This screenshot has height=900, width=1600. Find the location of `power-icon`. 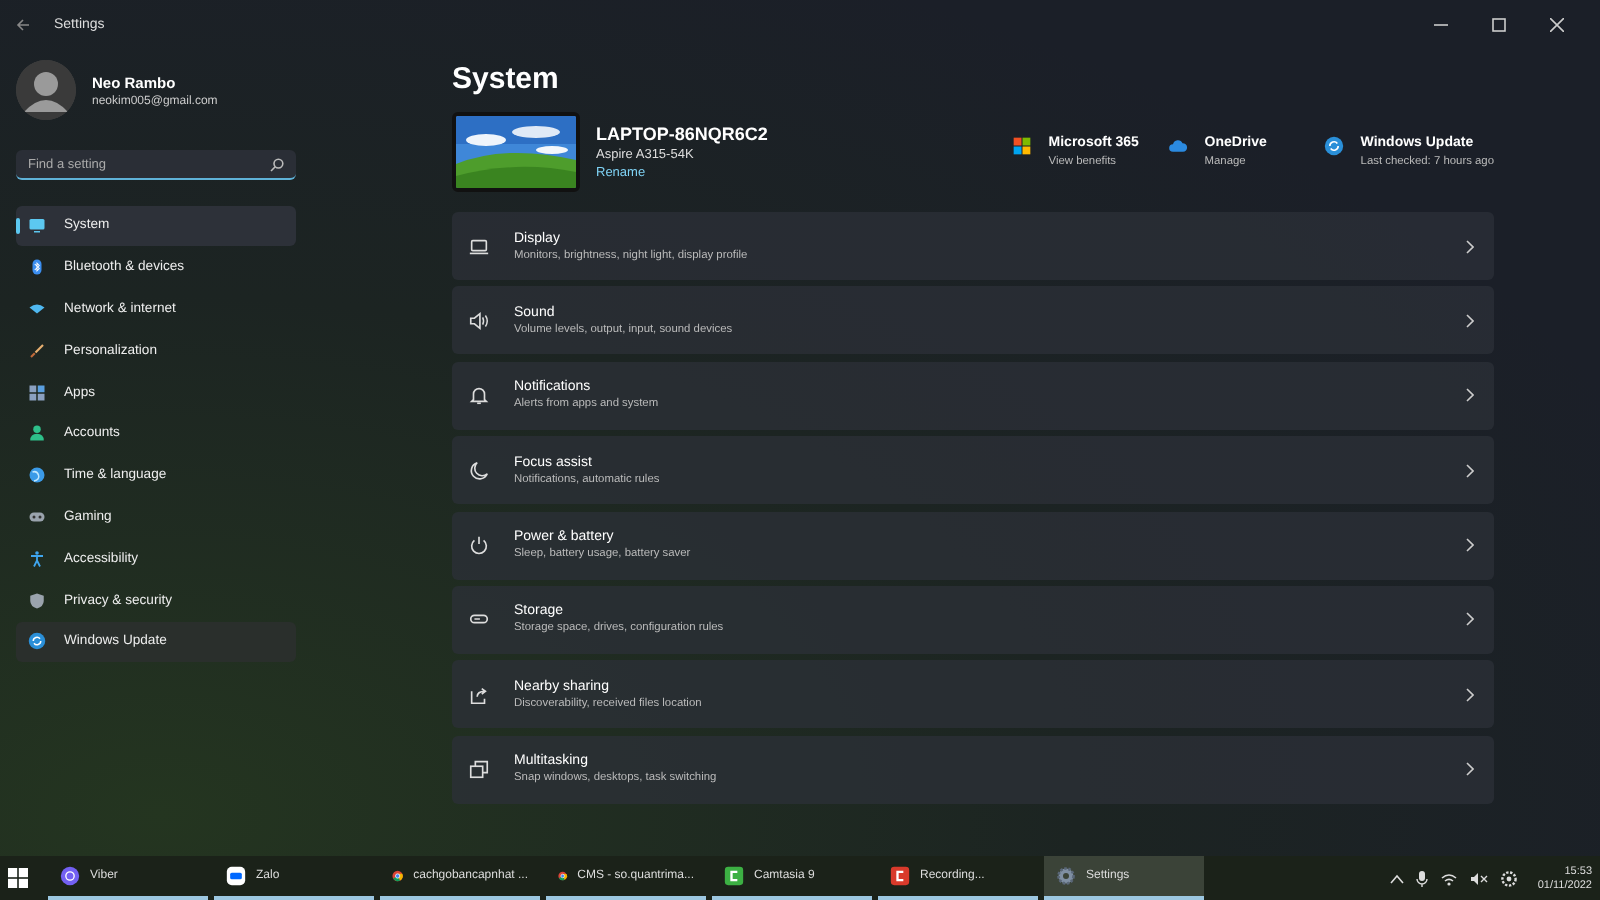

power-icon is located at coordinates (479, 545).